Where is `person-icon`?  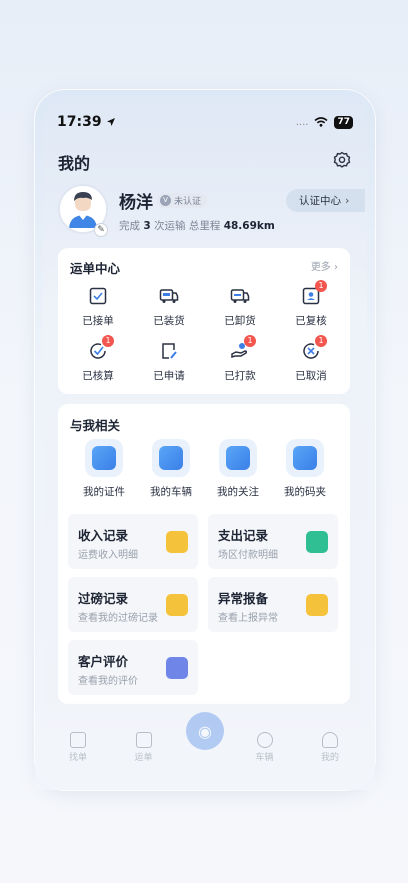
person-icon is located at coordinates (330, 740).